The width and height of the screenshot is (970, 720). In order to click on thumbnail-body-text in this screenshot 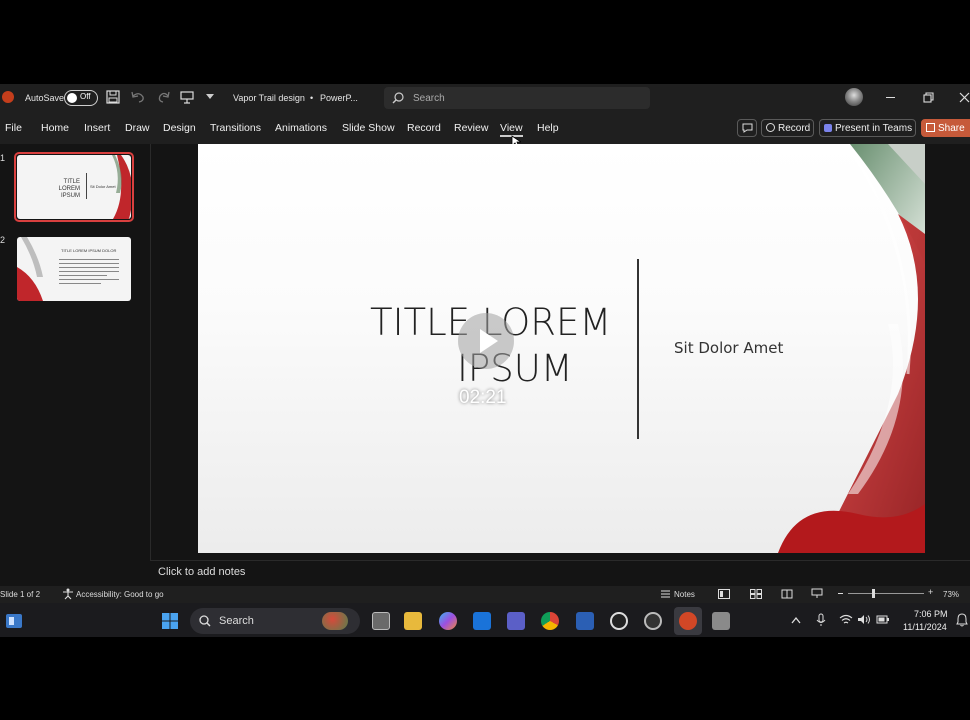, I will do `click(89, 271)`.